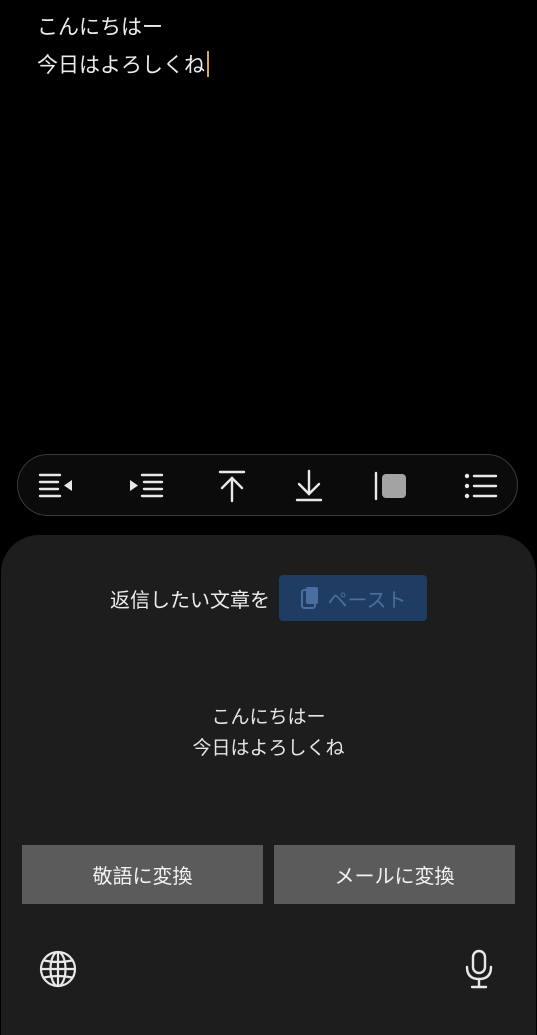 The width and height of the screenshot is (537, 1035). What do you see at coordinates (190, 599) in the screenshot?
I see `paste-prompt-label: 返信したい文章を` at bounding box center [190, 599].